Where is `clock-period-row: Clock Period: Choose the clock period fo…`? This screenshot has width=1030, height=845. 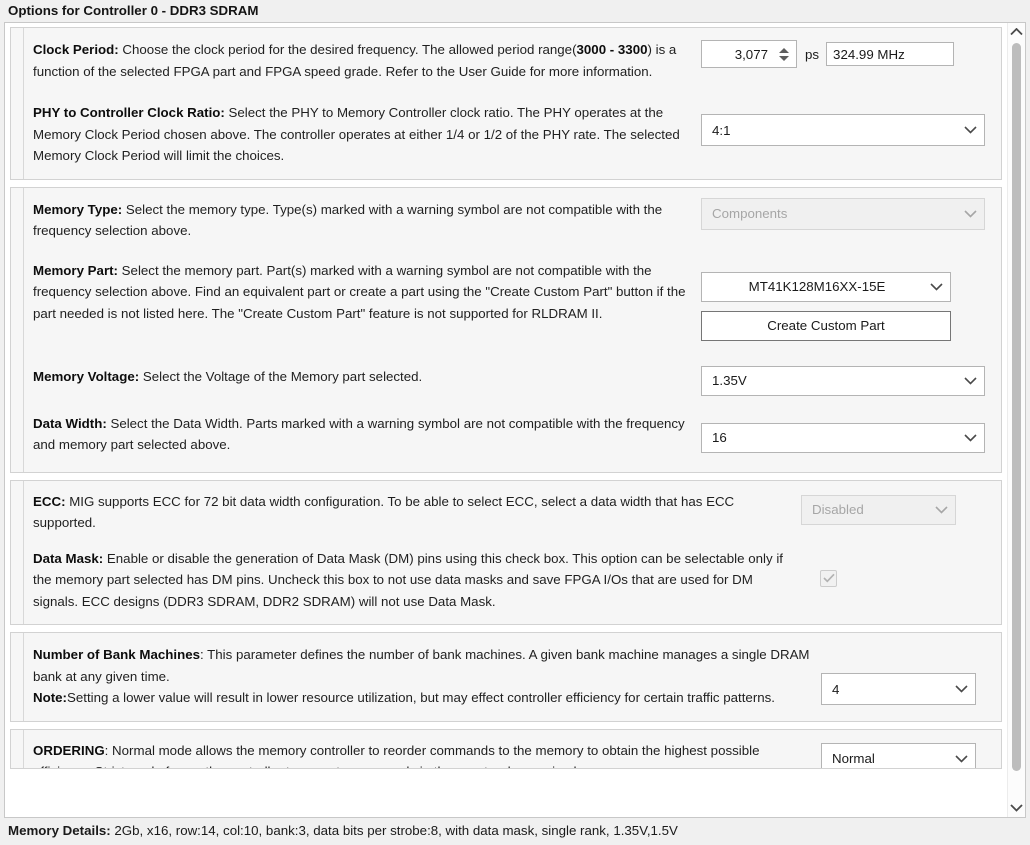 clock-period-row: Clock Period: Choose the clock period fo… is located at coordinates (506, 60).